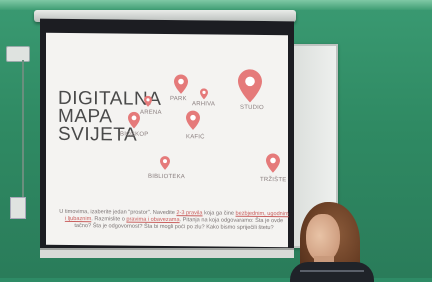 The width and height of the screenshot is (432, 282). Describe the element at coordinates (204, 104) in the screenshot. I see `location-label-arhiva: ARHIVA` at that location.